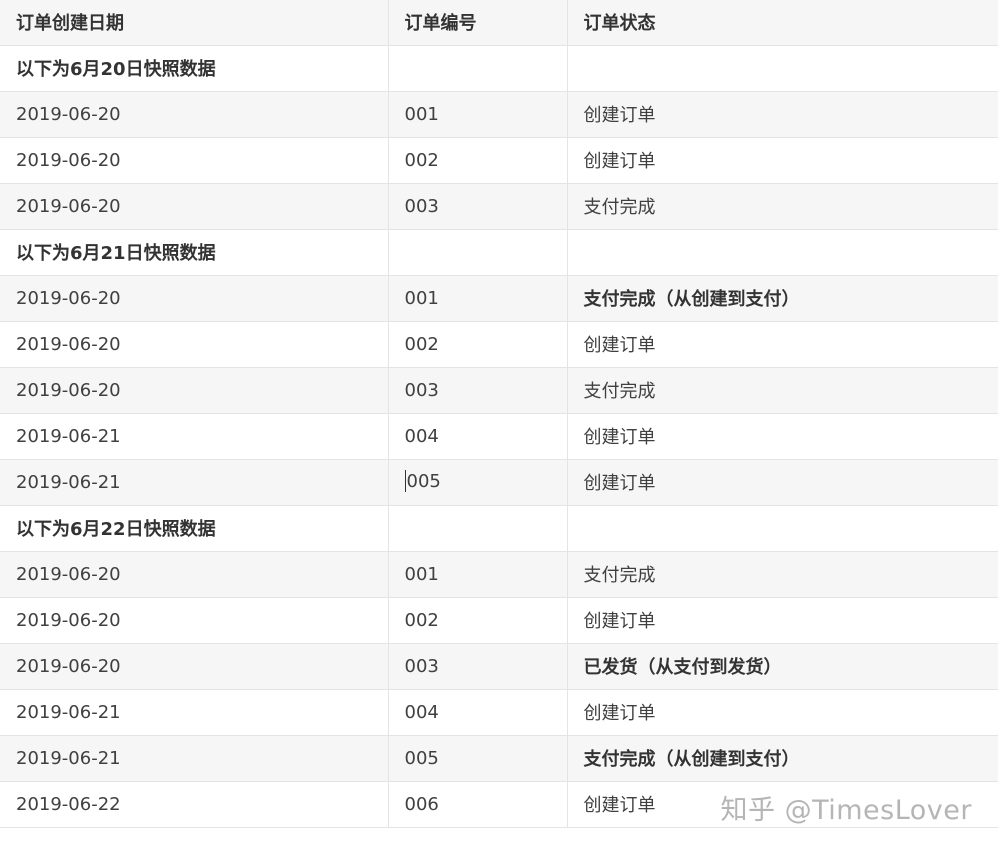  I want to click on section-label: 以下为6月20日快照数据, so click(194, 68).